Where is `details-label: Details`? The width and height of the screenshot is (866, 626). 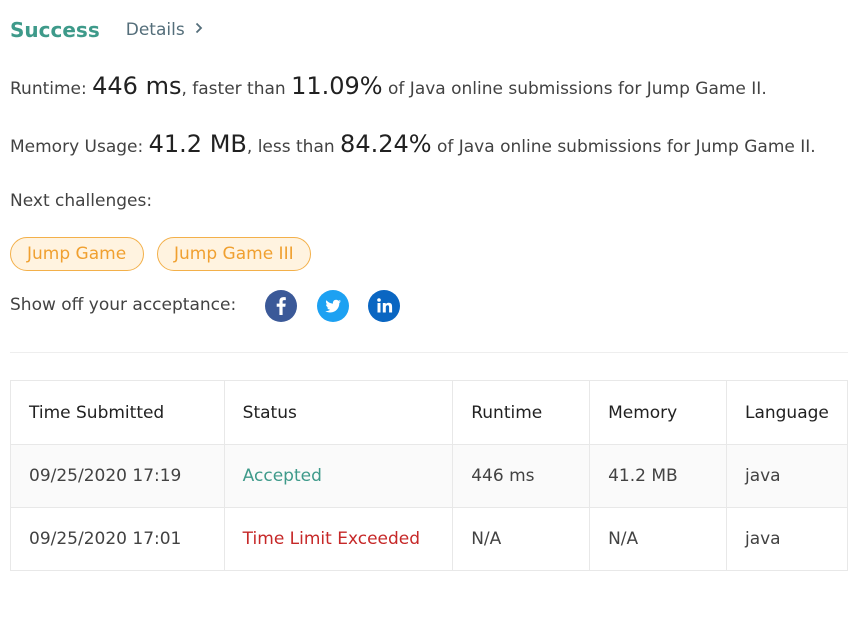 details-label: Details is located at coordinates (155, 30).